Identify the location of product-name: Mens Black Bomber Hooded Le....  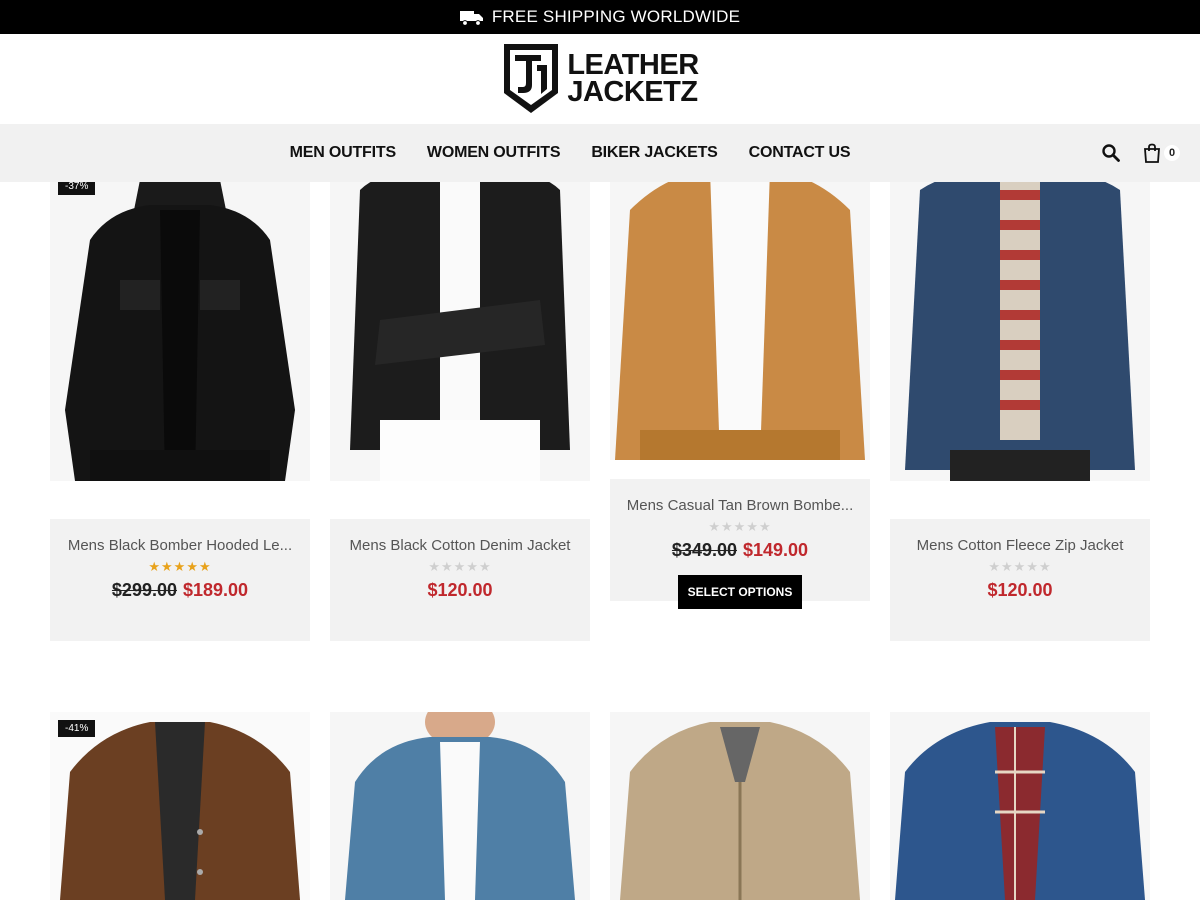
(180, 545).